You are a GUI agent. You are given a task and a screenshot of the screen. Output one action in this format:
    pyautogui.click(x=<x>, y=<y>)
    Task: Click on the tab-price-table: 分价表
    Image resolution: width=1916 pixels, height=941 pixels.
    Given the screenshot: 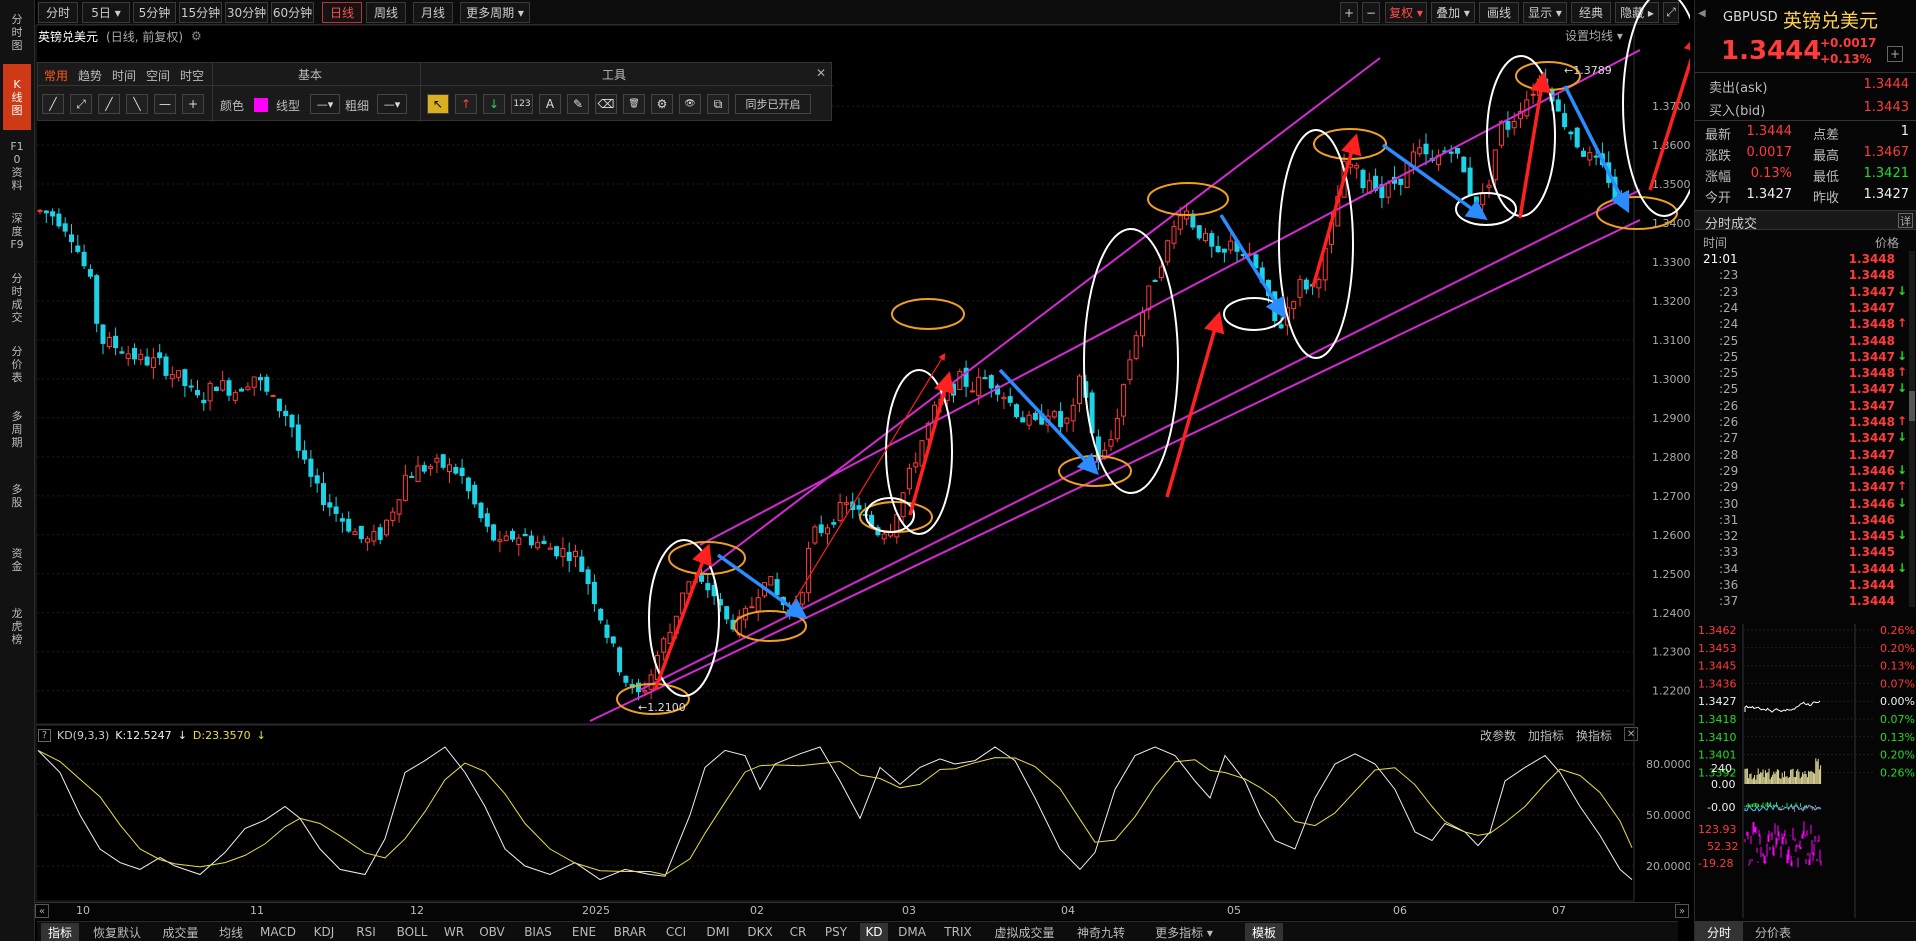 What is the action you would take?
    pyautogui.click(x=1773, y=931)
    